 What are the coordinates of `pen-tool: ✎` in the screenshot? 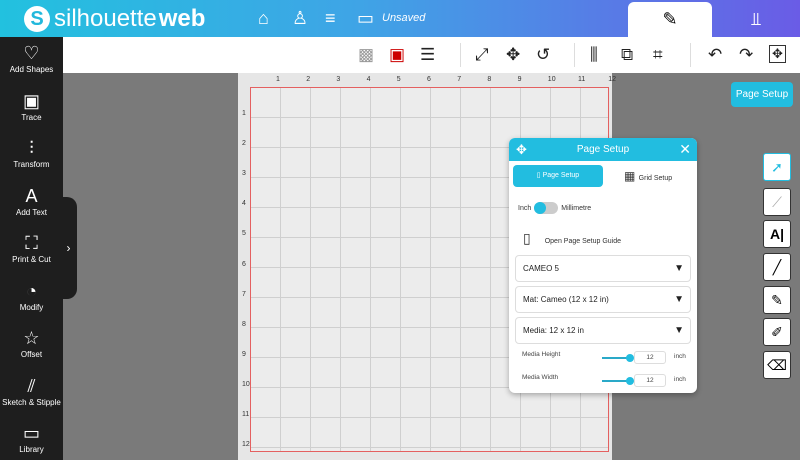 It's located at (777, 300).